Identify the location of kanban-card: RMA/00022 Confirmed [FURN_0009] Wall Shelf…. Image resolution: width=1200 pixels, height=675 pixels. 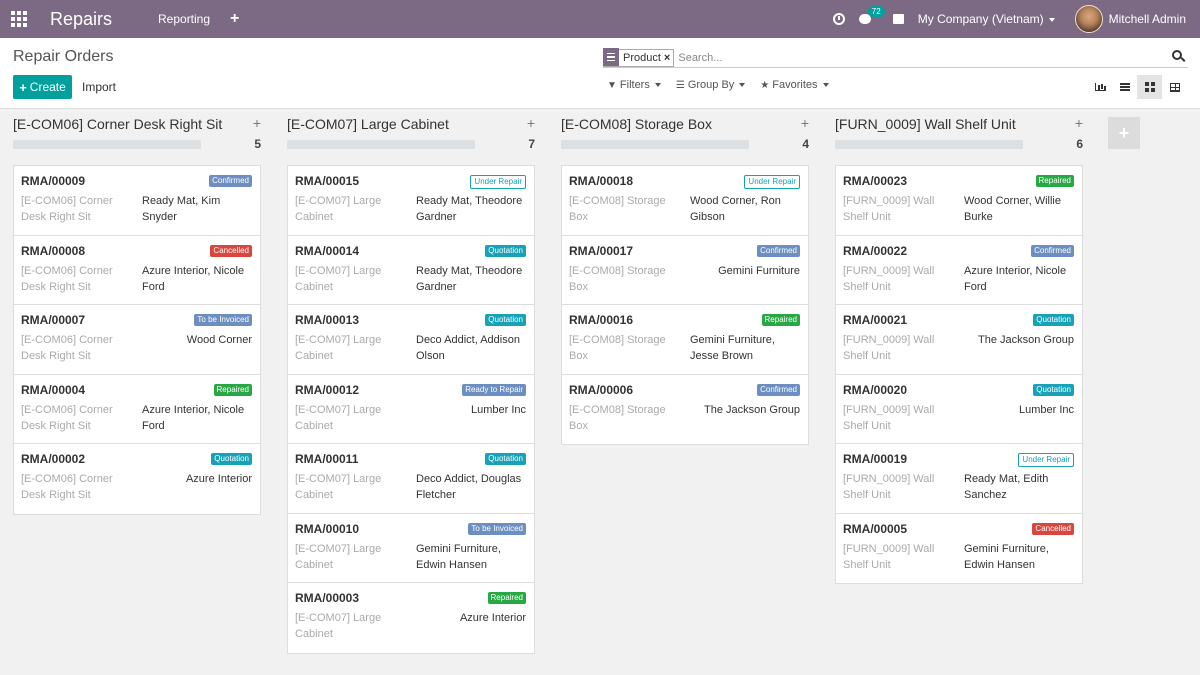
(959, 270).